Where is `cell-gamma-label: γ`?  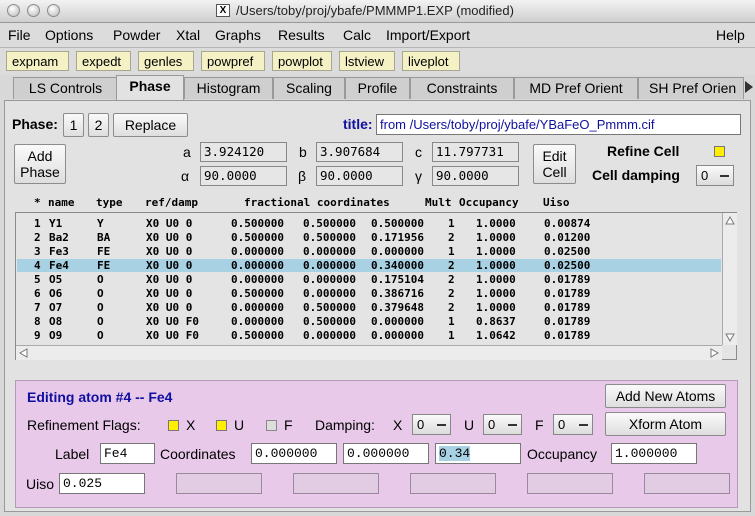
cell-gamma-label: γ is located at coordinates (418, 176).